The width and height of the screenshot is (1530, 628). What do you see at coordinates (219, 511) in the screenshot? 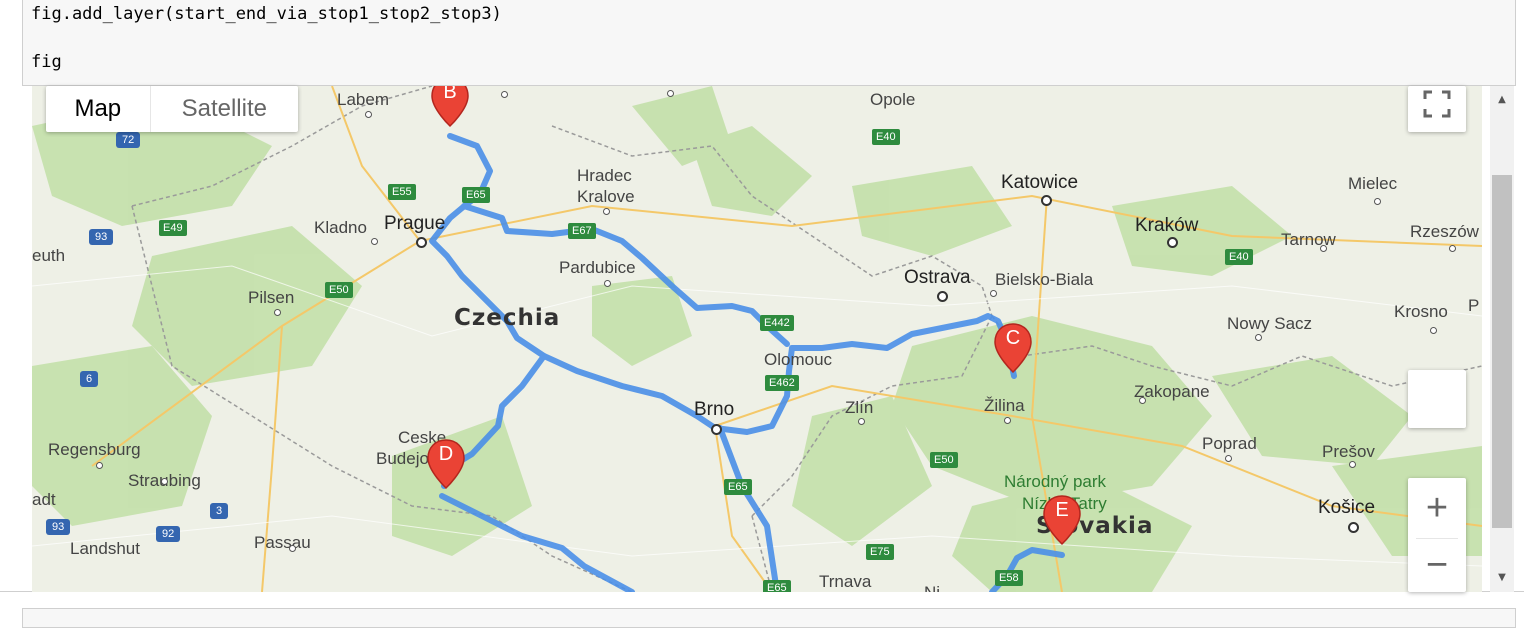
I see `road-shield-3: 3` at bounding box center [219, 511].